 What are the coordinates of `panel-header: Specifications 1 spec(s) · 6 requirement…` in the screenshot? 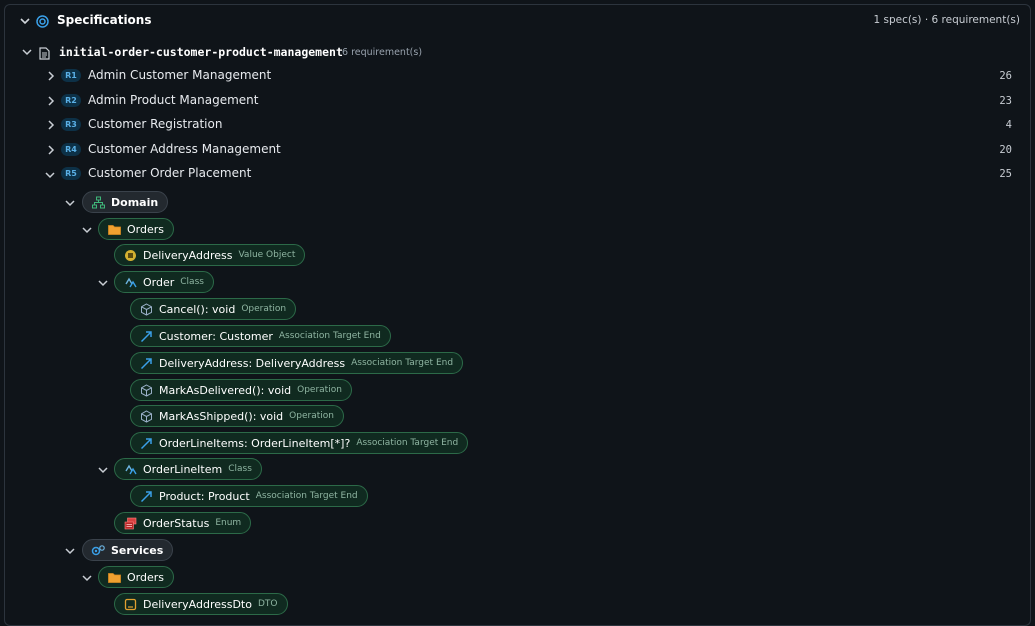 It's located at (517, 24).